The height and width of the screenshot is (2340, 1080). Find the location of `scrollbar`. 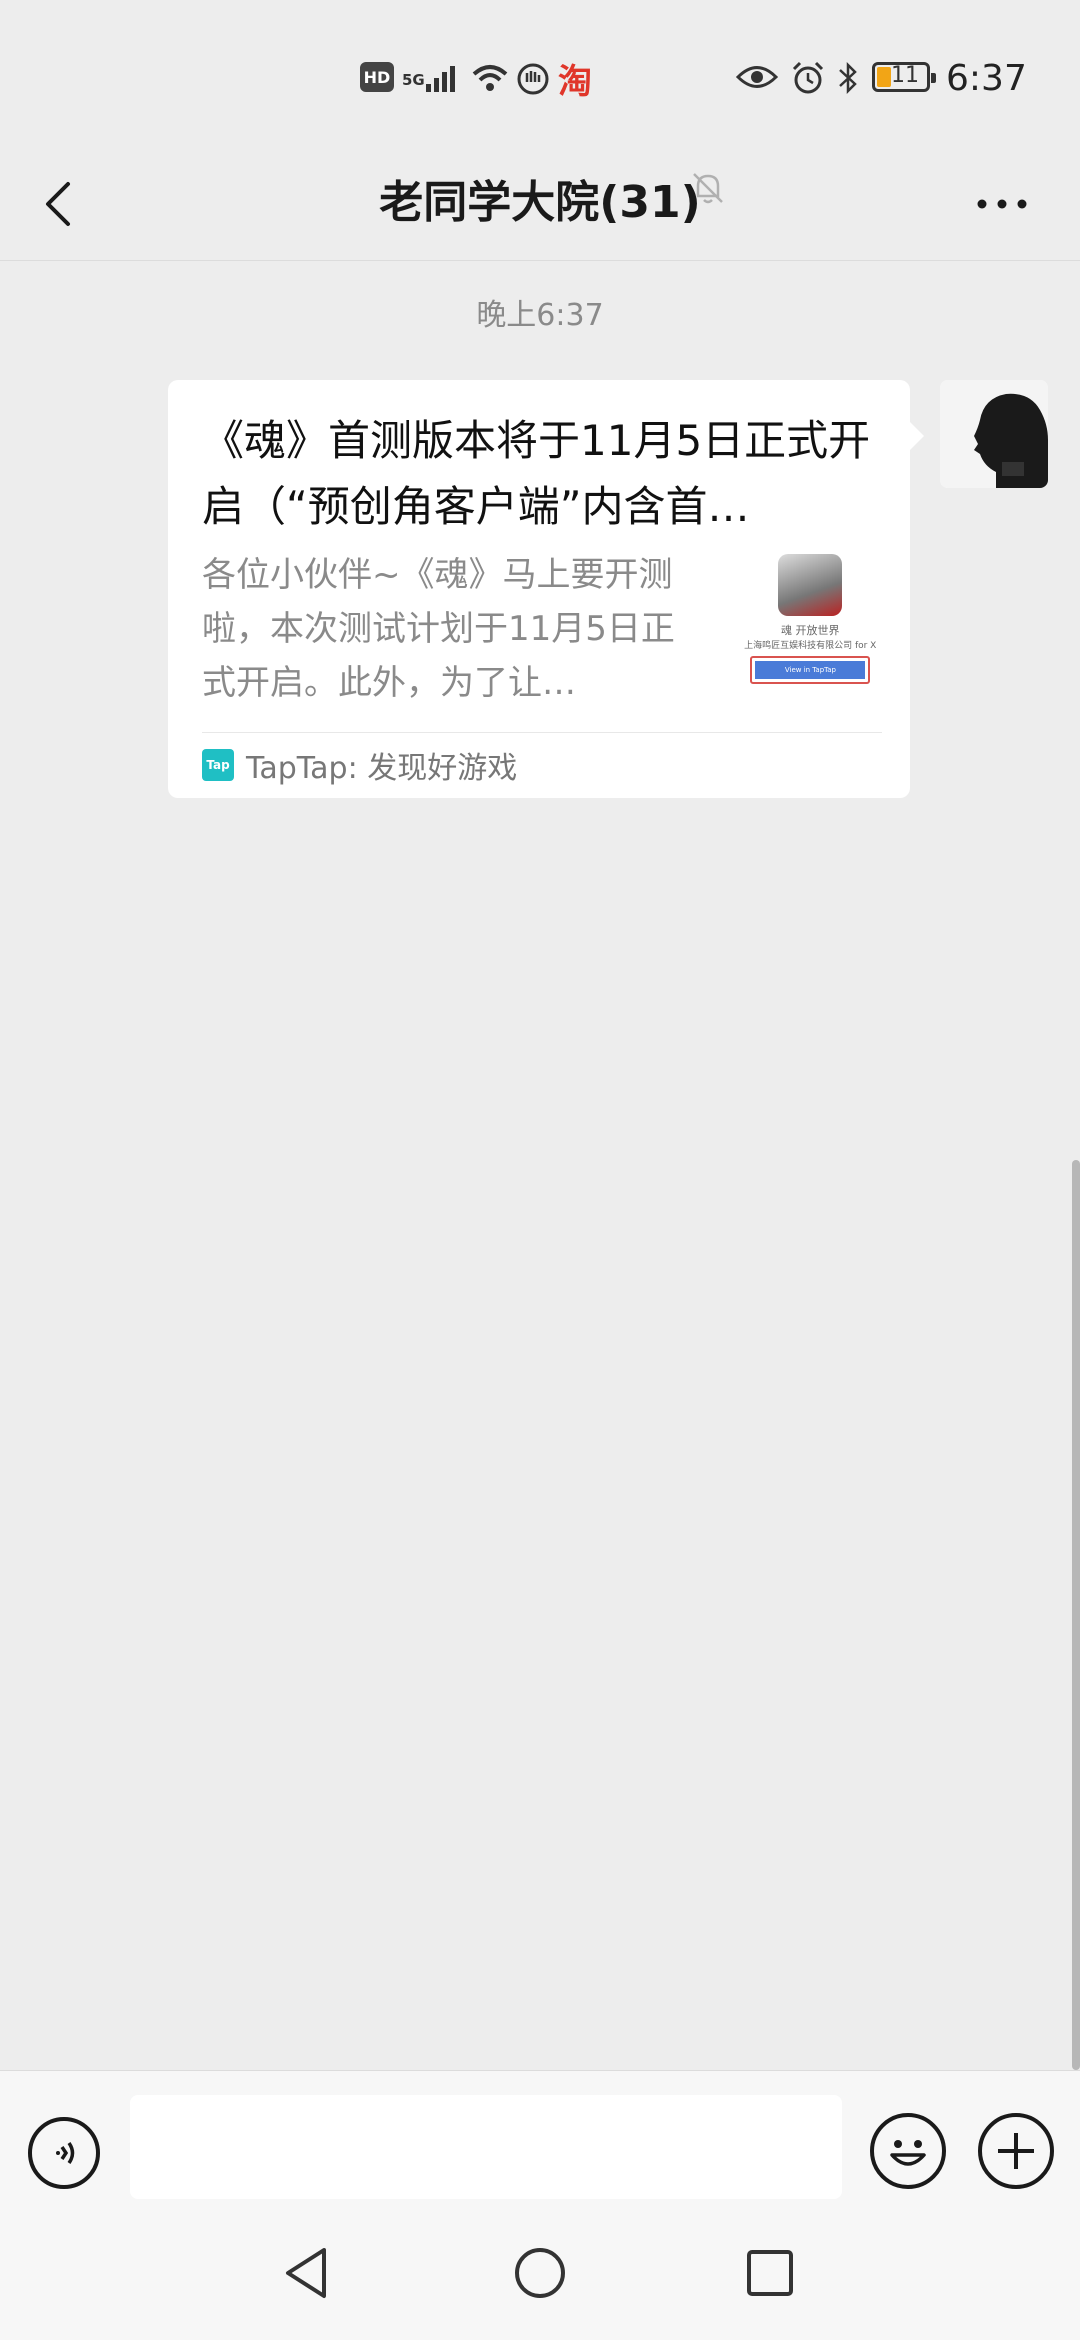

scrollbar is located at coordinates (1076, 1615).